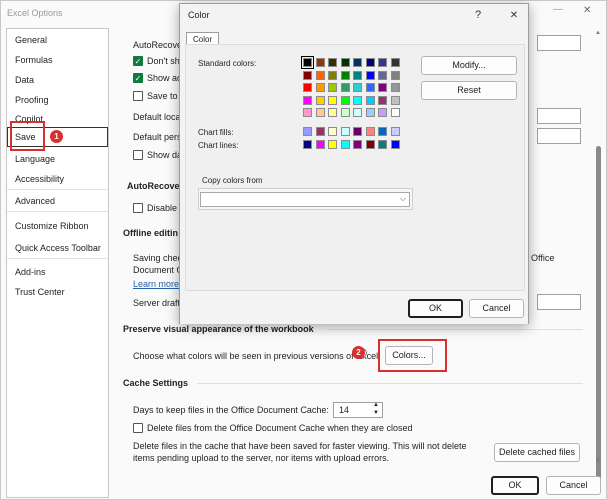 The width and height of the screenshot is (607, 500). I want to click on days-spinner: 14 ▲ ▼, so click(358, 410).